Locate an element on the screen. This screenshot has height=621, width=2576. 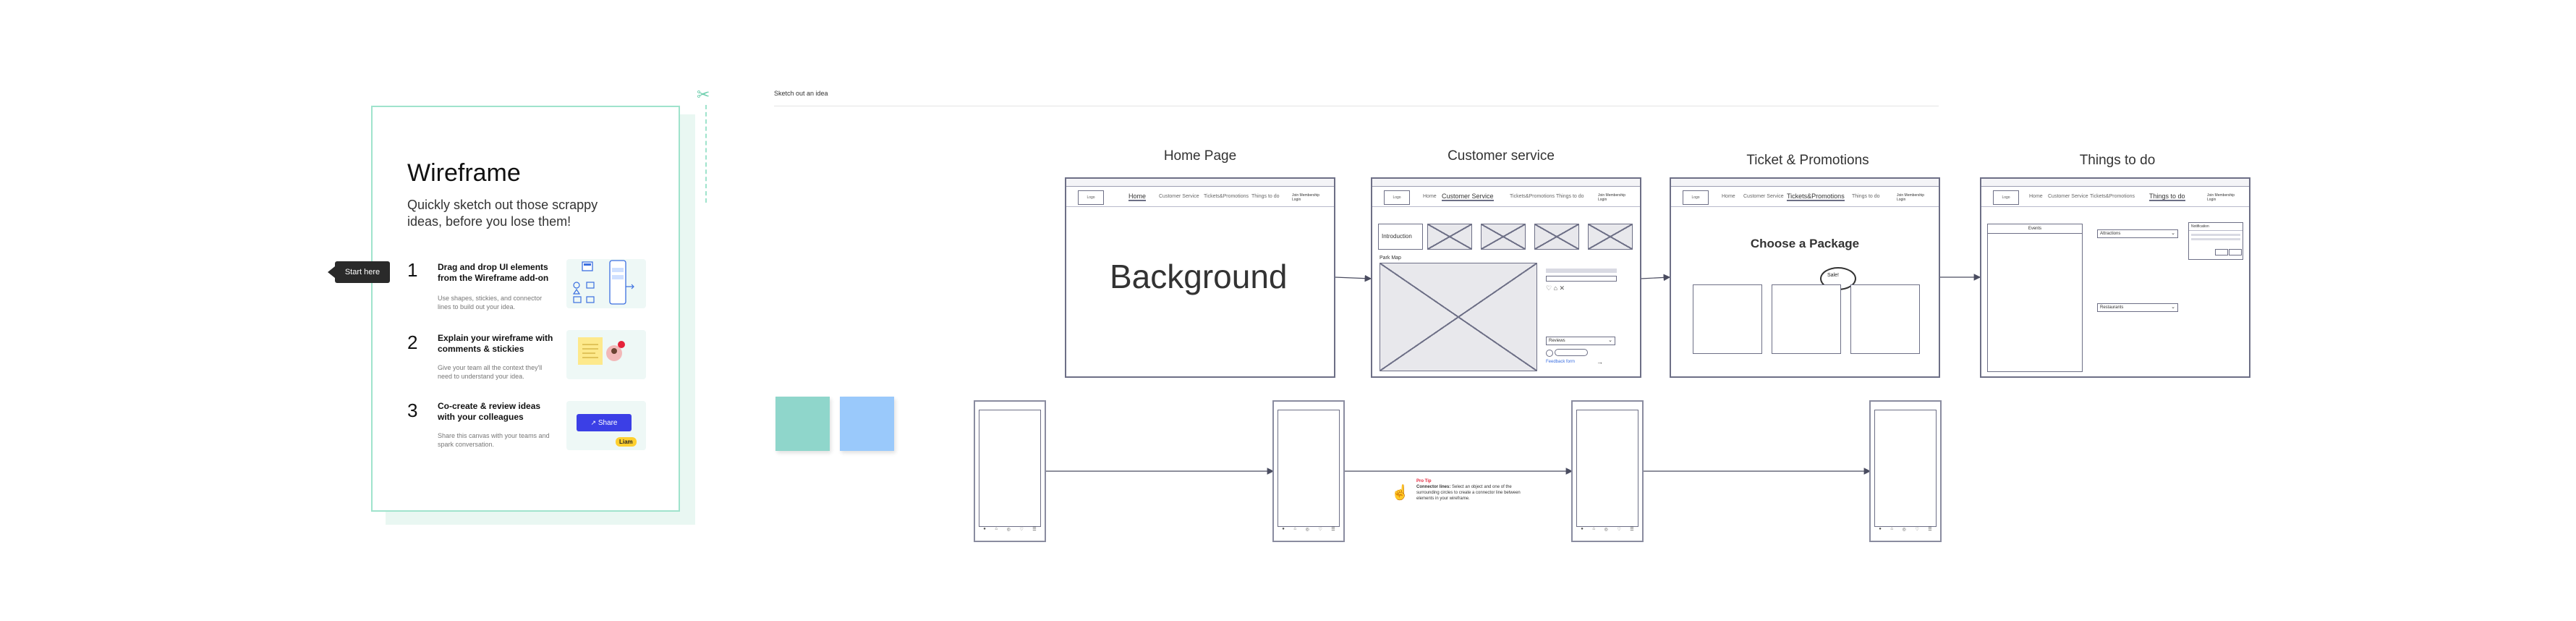
submit-button is located at coordinates (1571, 352).